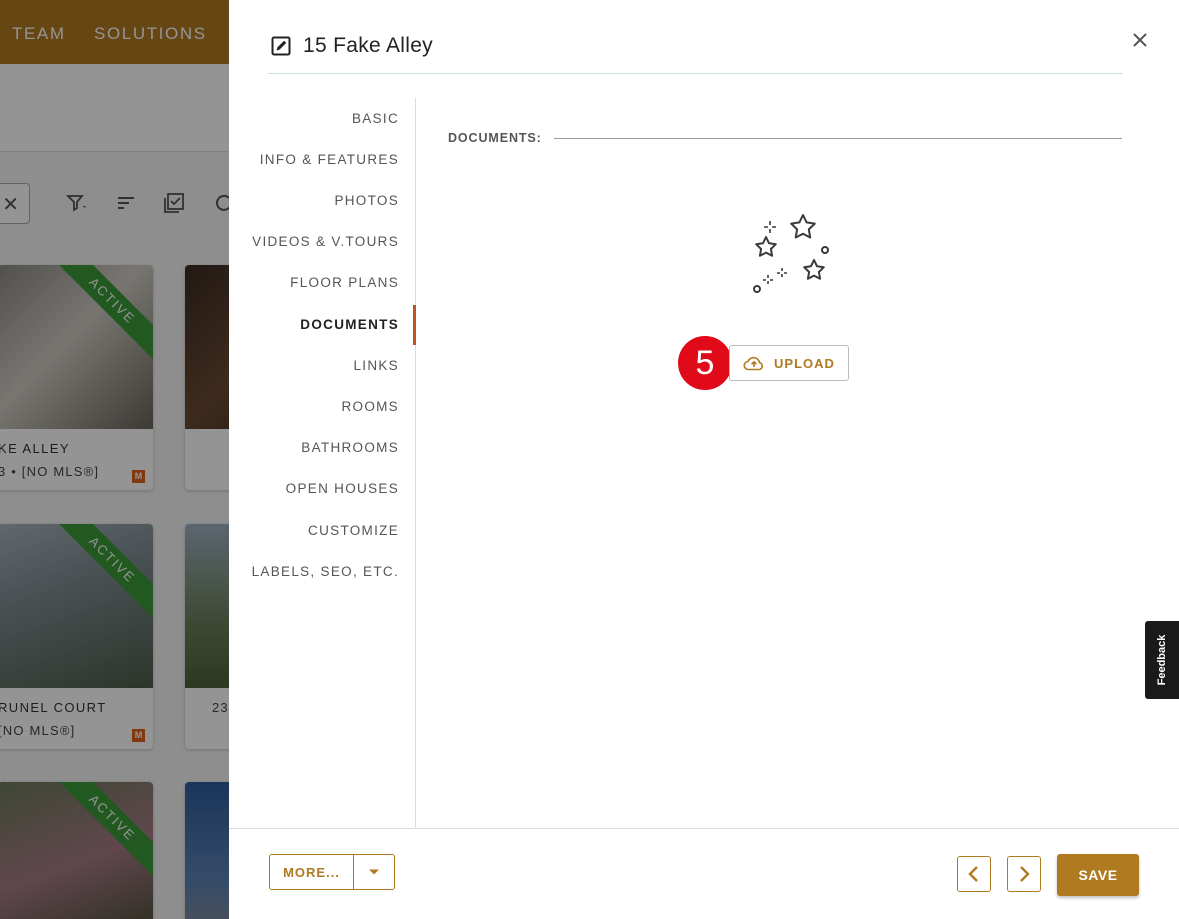 This screenshot has width=1179, height=919. What do you see at coordinates (838, 138) in the screenshot?
I see `section-divider` at bounding box center [838, 138].